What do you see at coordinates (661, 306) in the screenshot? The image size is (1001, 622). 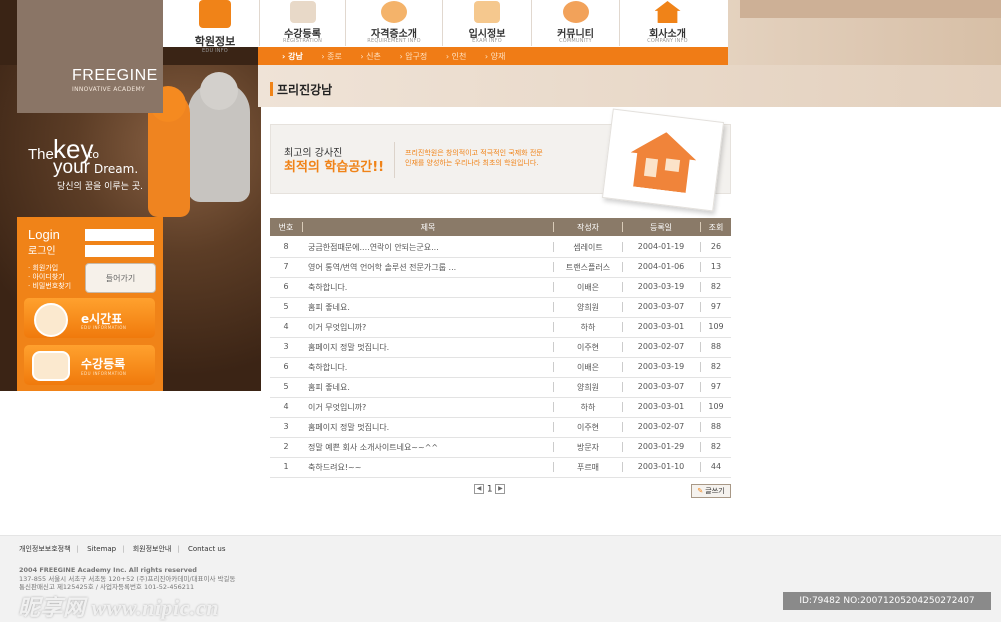 I see `row-date: 2003-03-07` at bounding box center [661, 306].